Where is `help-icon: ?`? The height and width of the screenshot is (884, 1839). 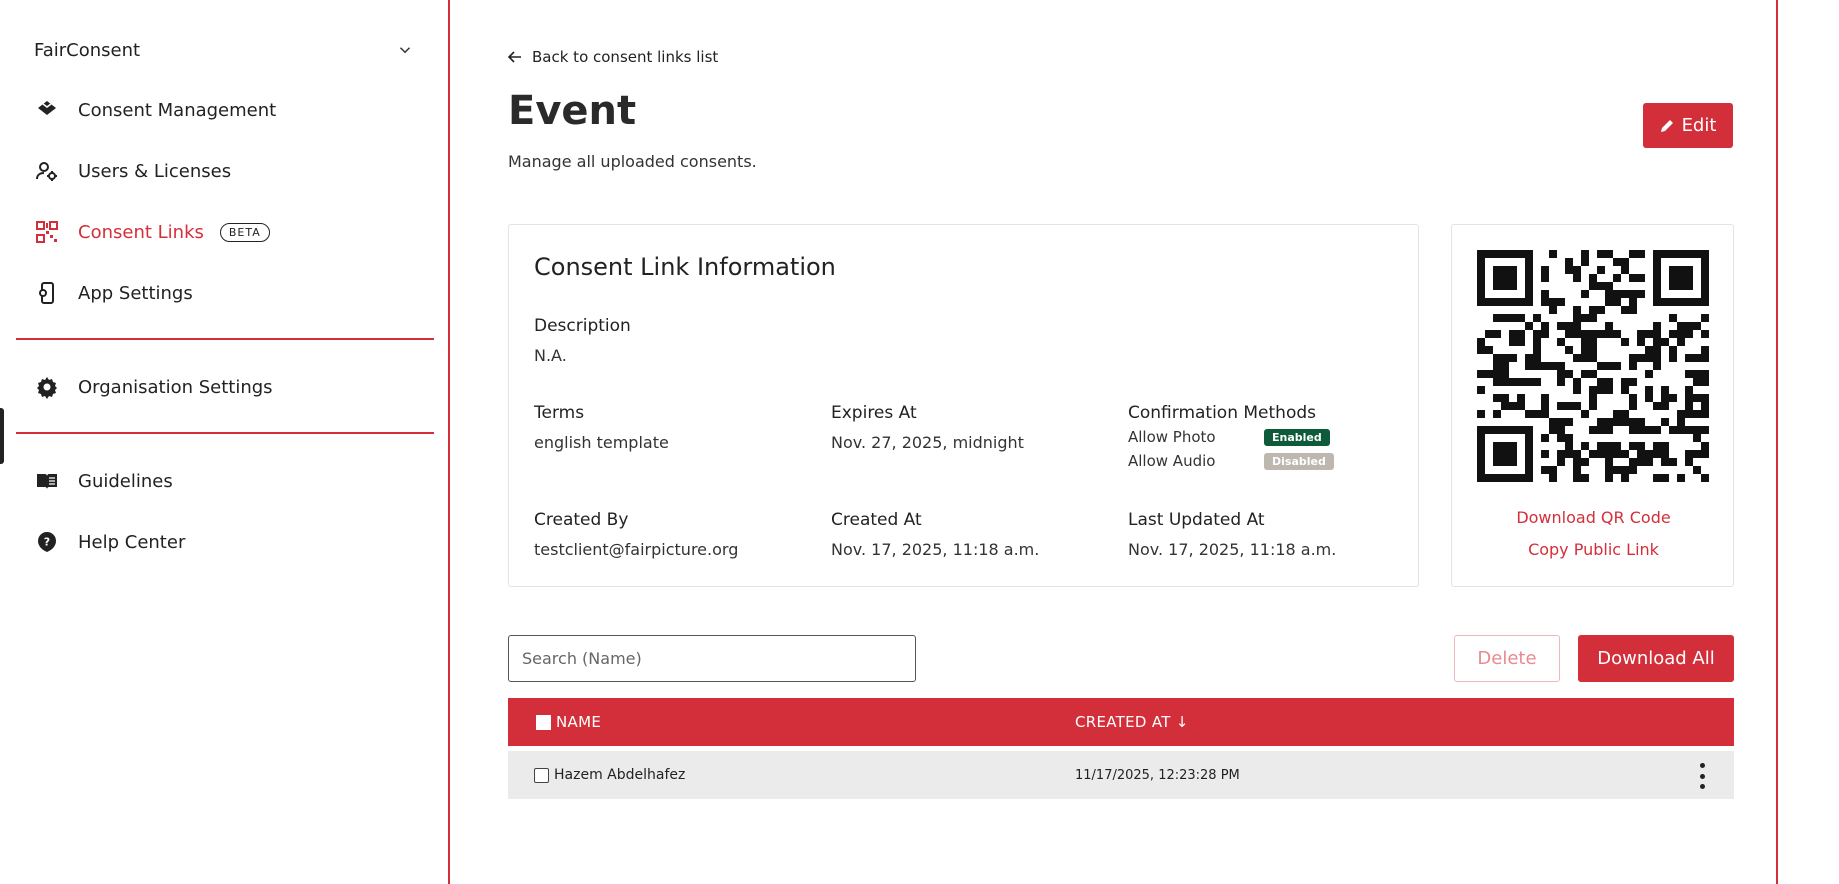 help-icon: ? is located at coordinates (47, 542).